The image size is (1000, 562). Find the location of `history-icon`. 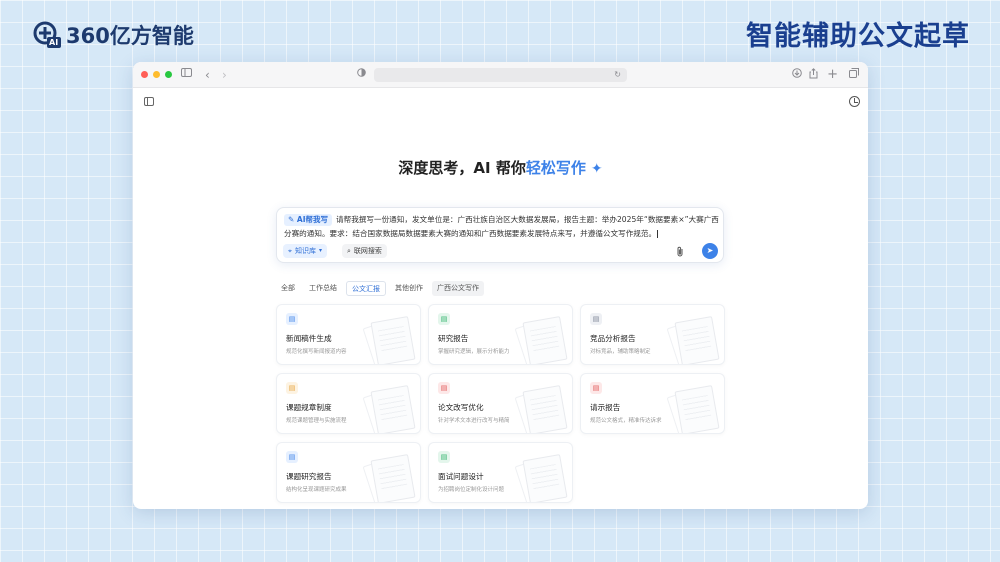

history-icon is located at coordinates (854, 101).